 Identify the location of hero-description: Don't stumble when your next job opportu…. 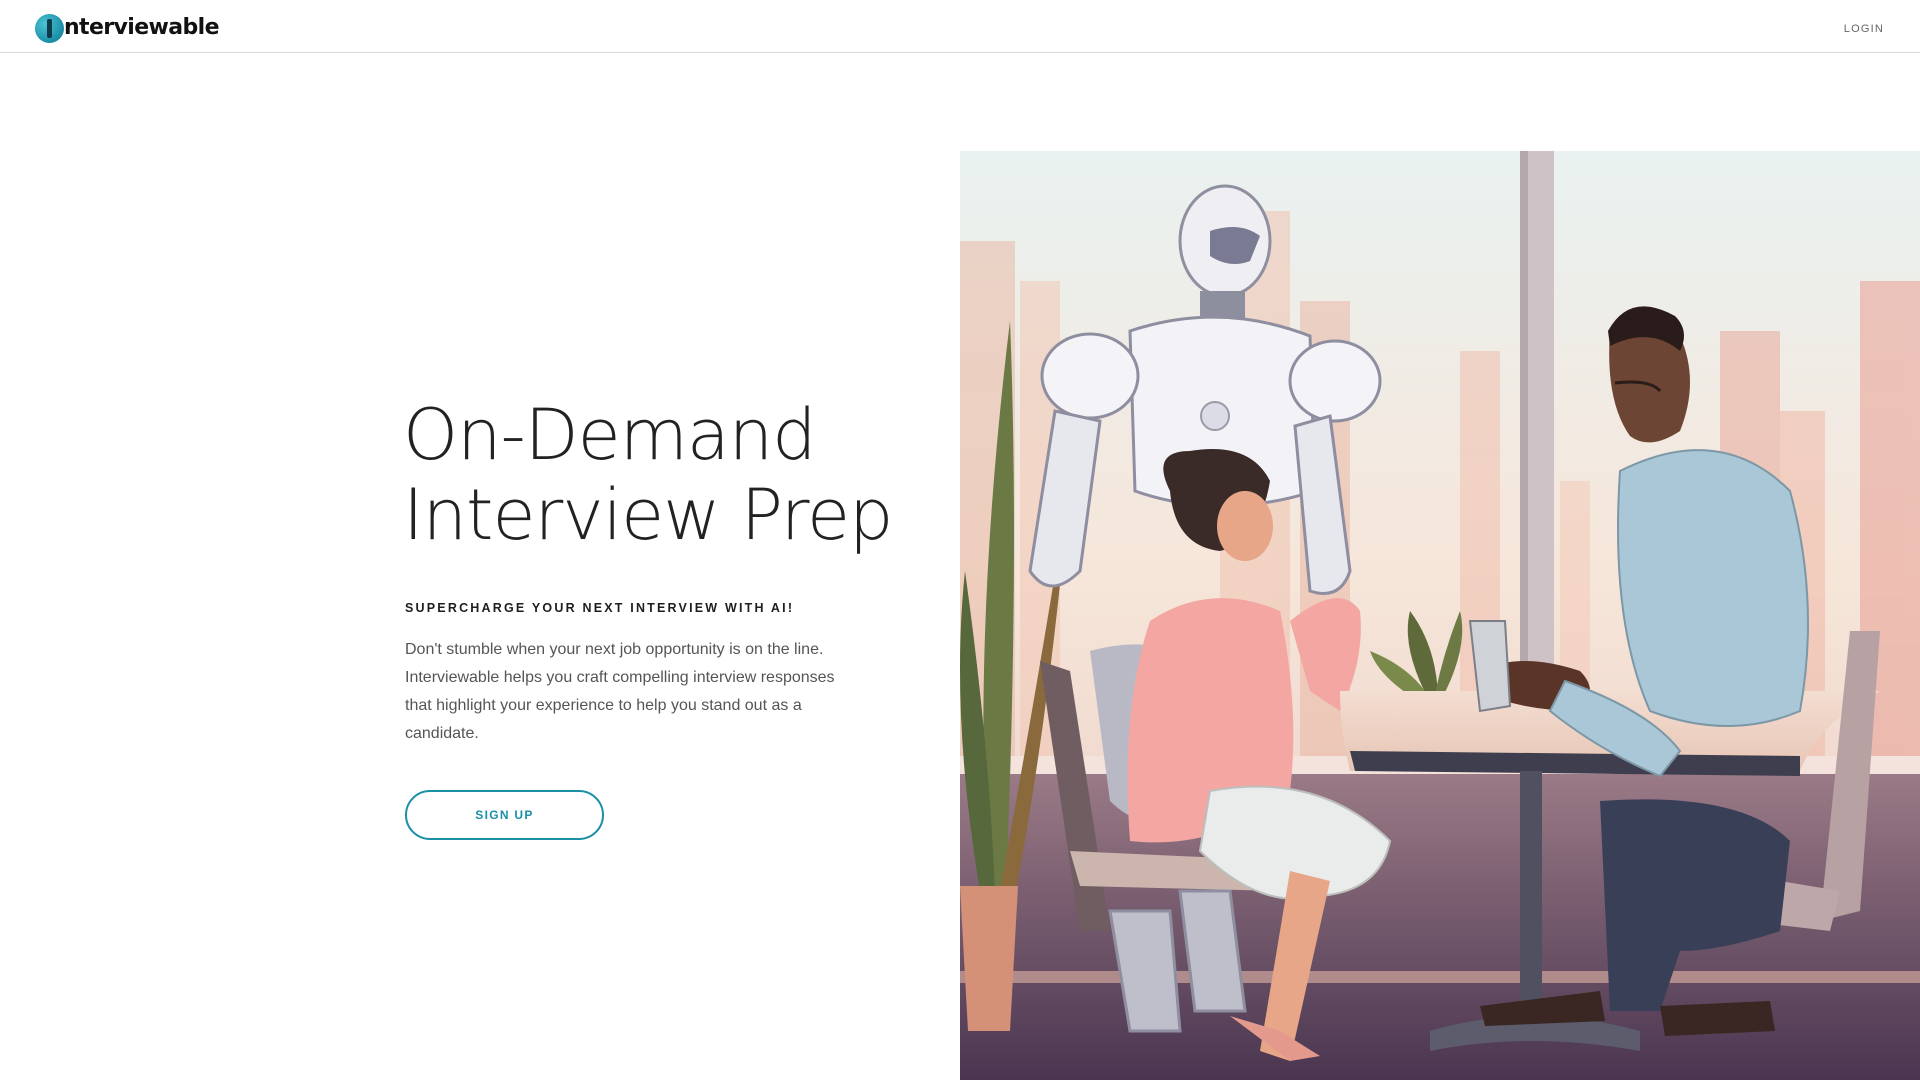
(620, 691).